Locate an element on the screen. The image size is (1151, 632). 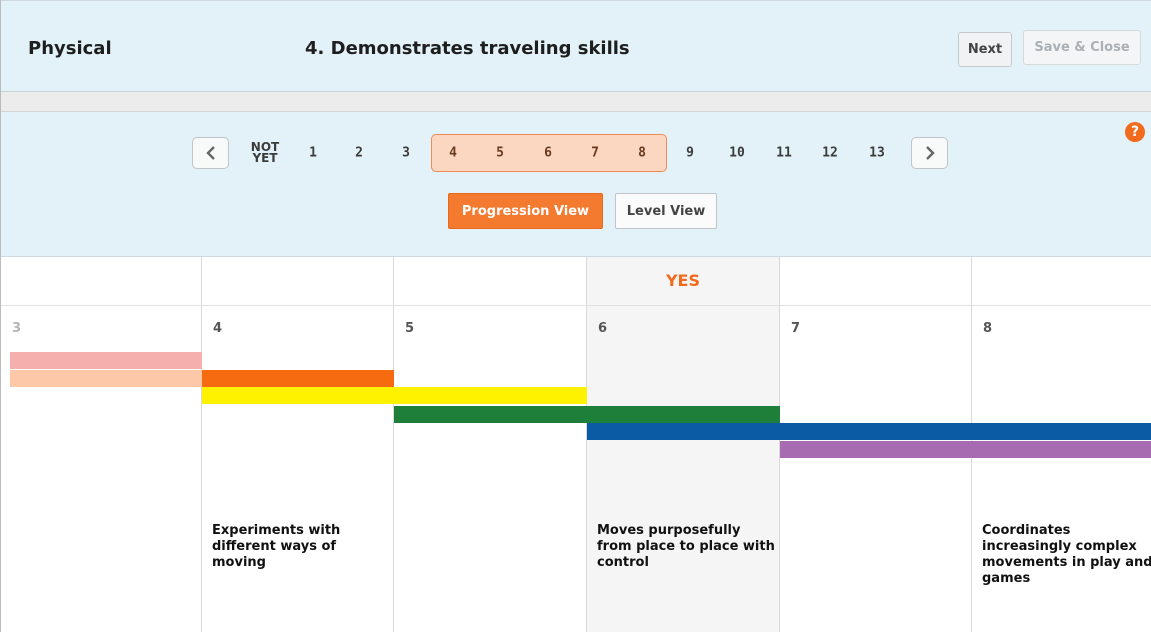
band-purple is located at coordinates (965, 449).